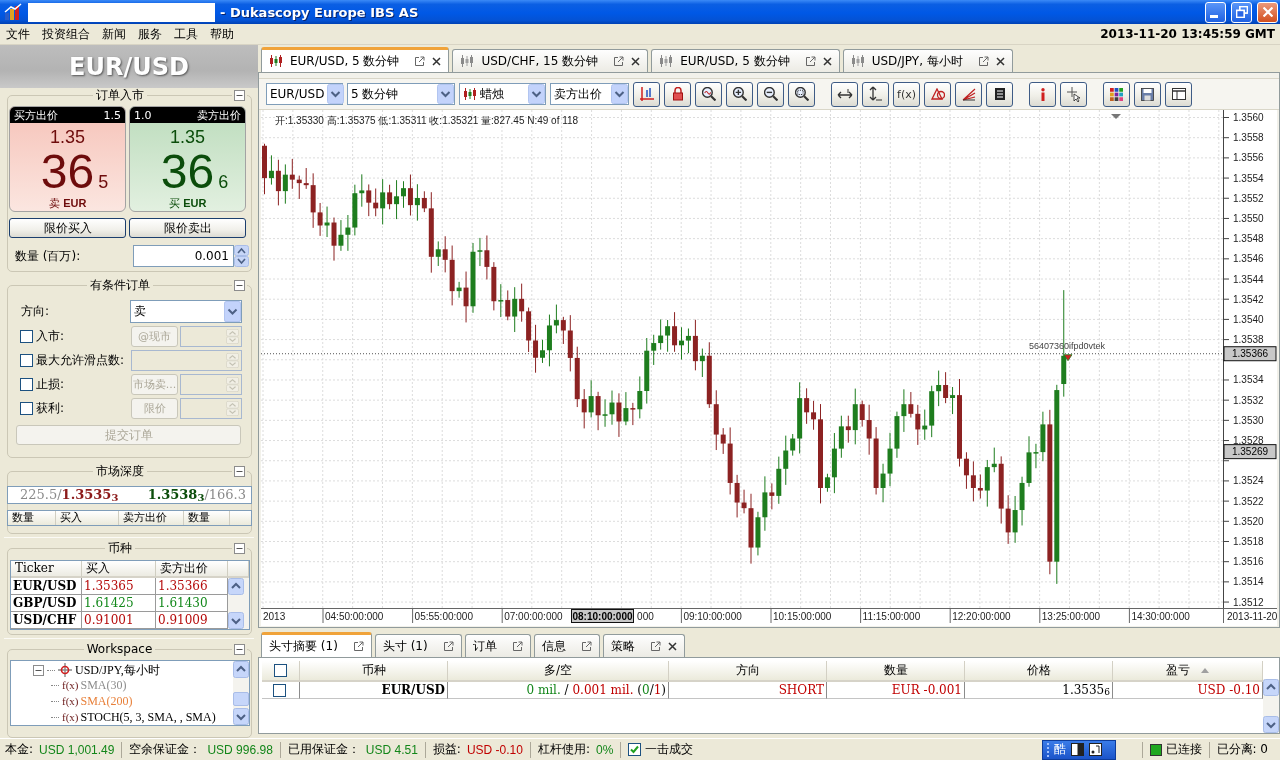  I want to click on tree-item: USD/JPY,每小时, so click(117, 670).